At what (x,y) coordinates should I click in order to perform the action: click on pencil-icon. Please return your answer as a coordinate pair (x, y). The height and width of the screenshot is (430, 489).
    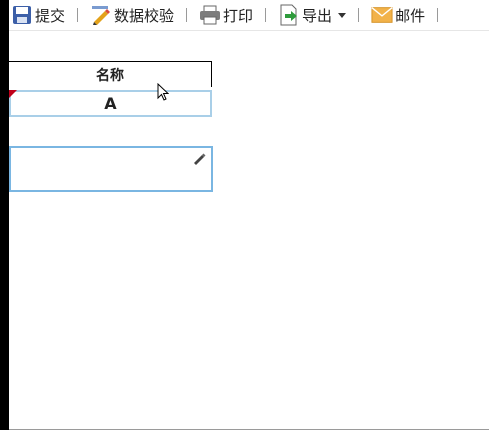
    Looking at the image, I should click on (200, 159).